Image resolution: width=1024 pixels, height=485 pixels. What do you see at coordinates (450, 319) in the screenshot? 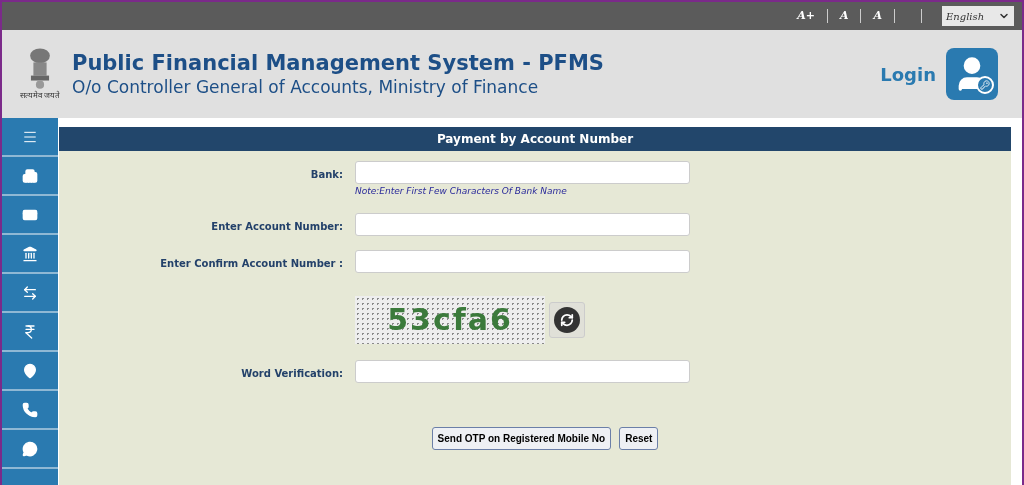
I see `captcha-image: 53cfa6` at bounding box center [450, 319].